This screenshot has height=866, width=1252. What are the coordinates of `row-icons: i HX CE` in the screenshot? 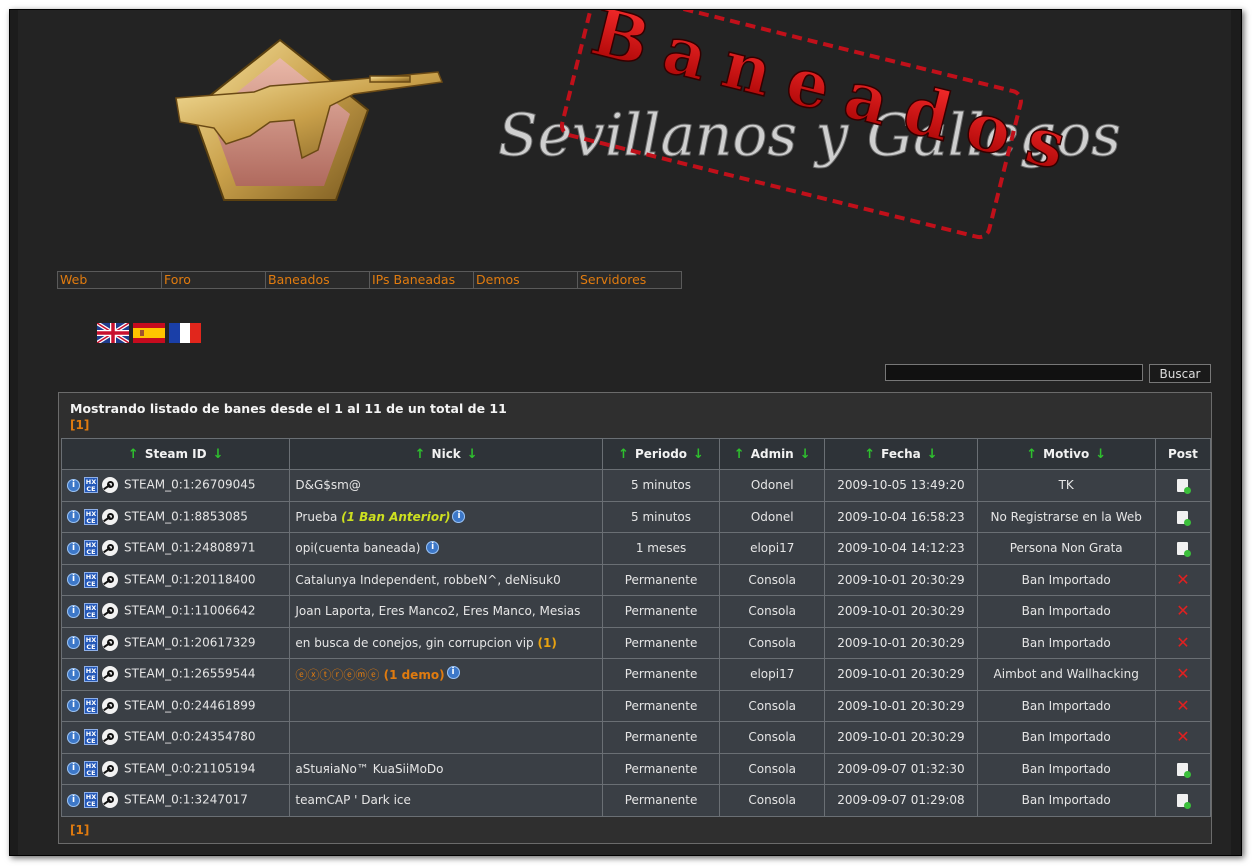 It's located at (92, 737).